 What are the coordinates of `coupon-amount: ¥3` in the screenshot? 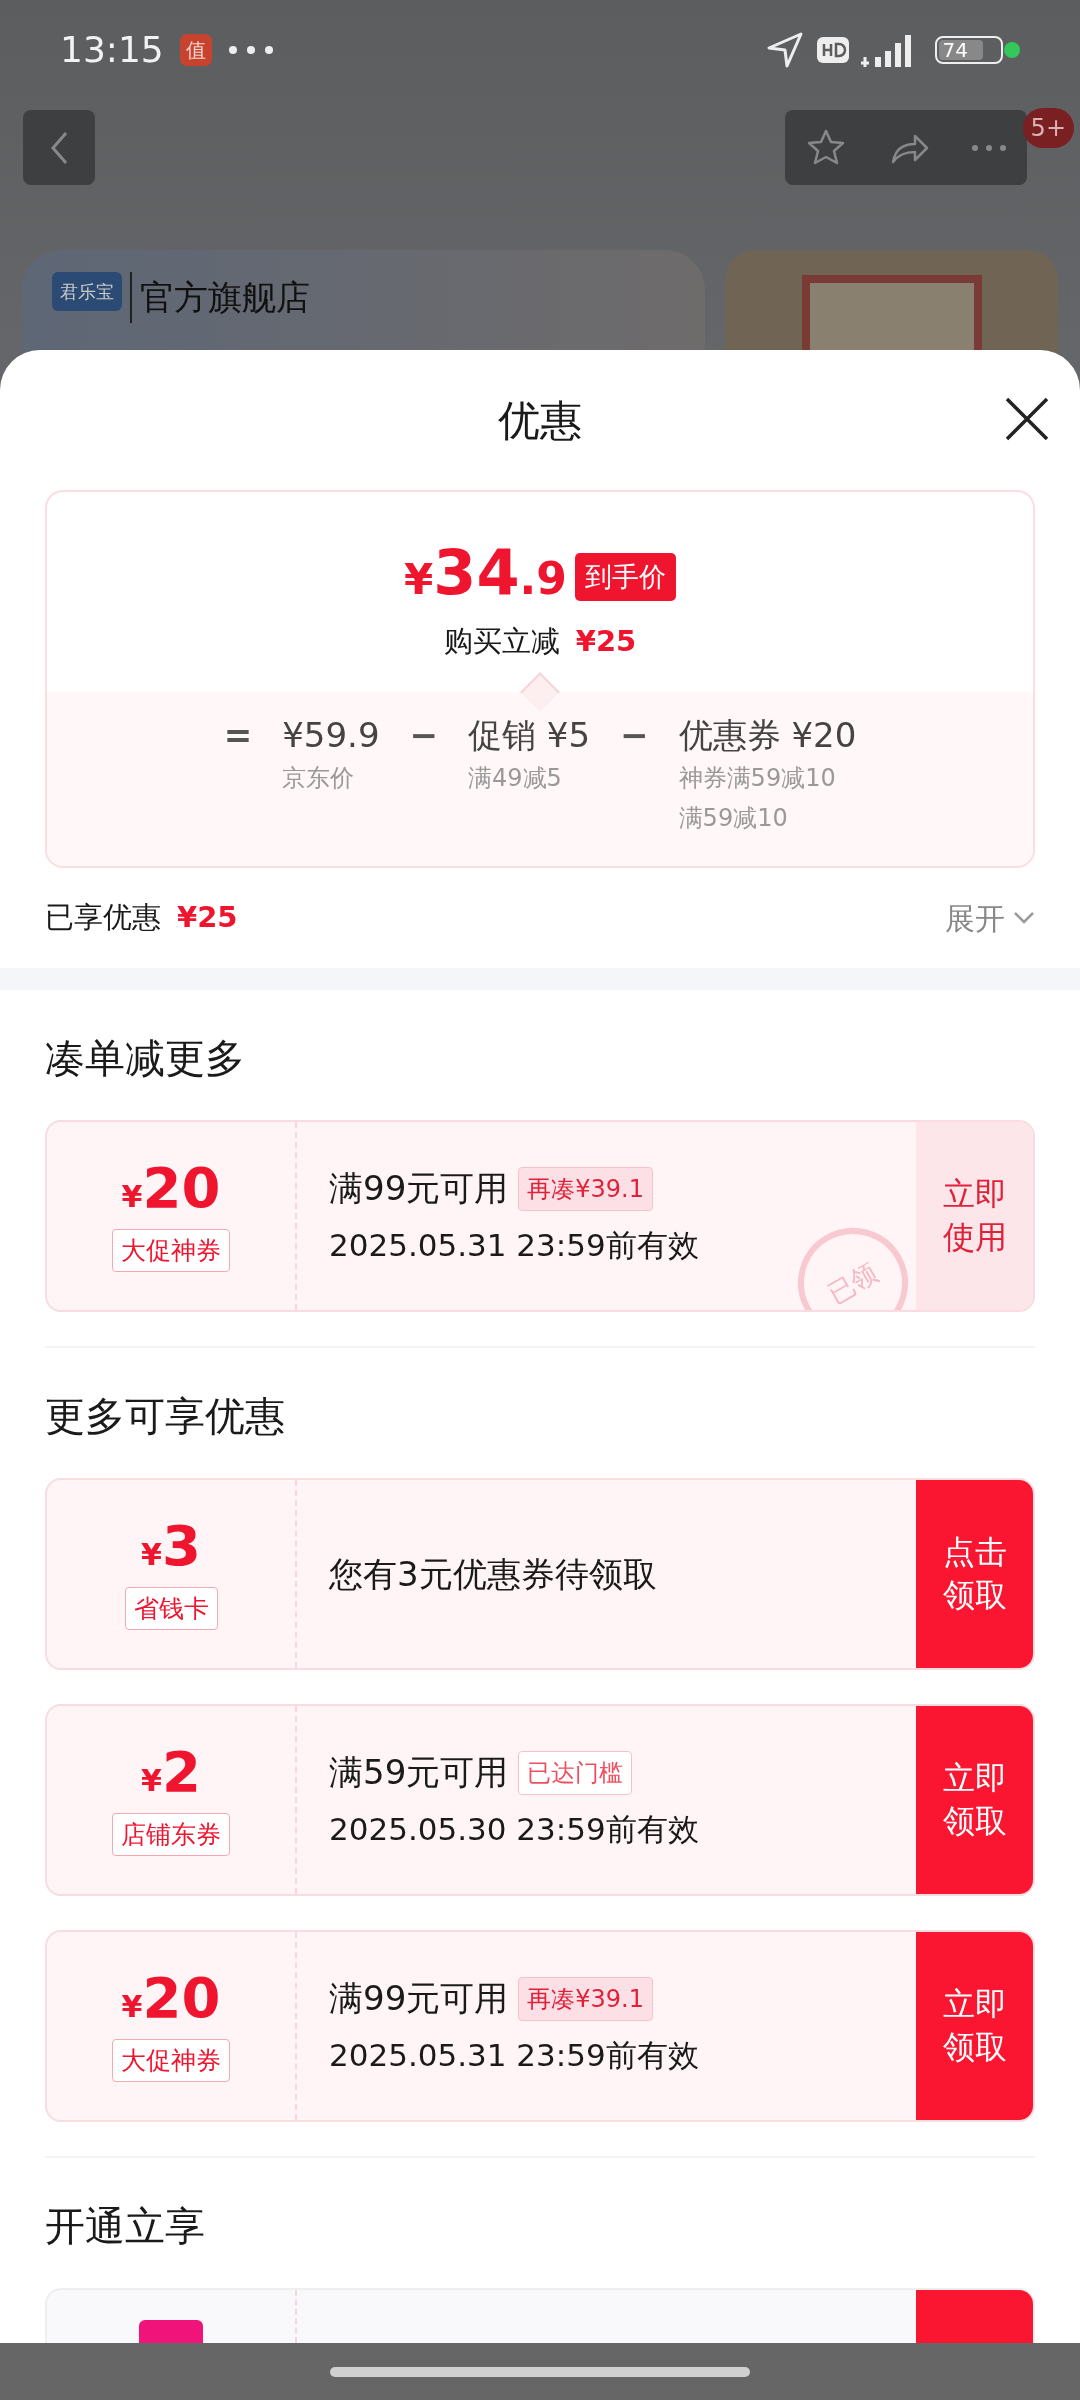 It's located at (171, 1547).